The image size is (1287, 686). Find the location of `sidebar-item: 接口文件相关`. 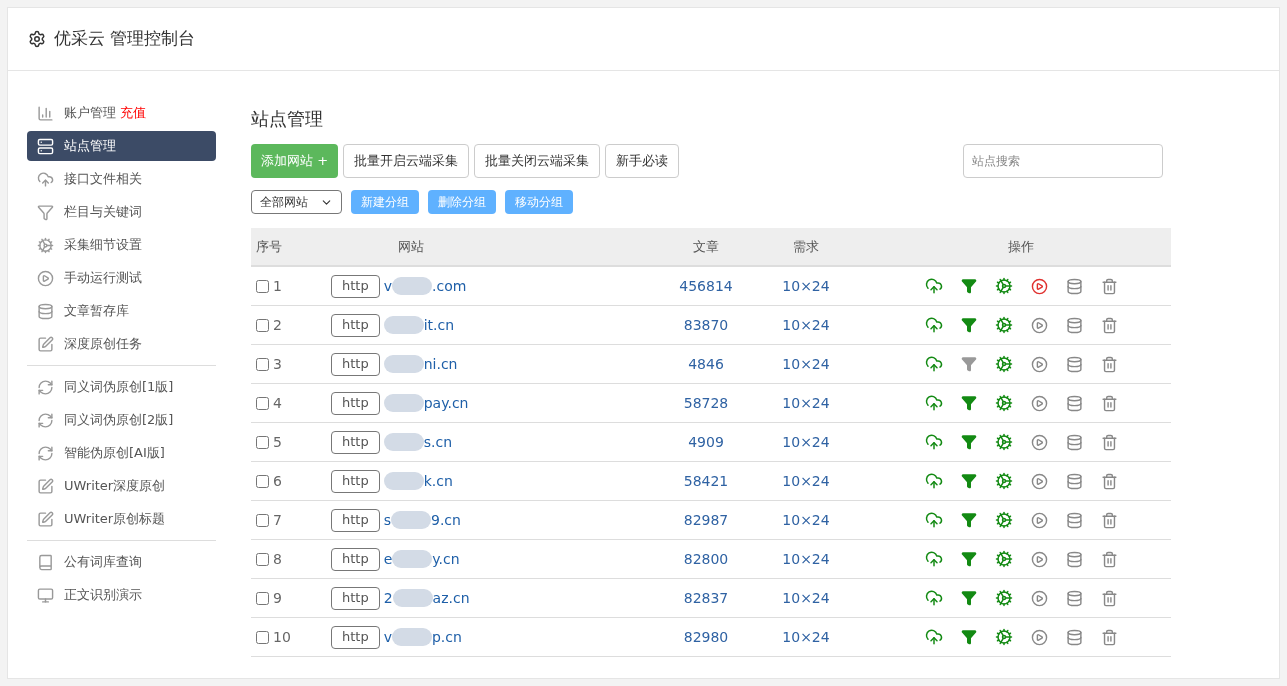

sidebar-item: 接口文件相关 is located at coordinates (121, 179).